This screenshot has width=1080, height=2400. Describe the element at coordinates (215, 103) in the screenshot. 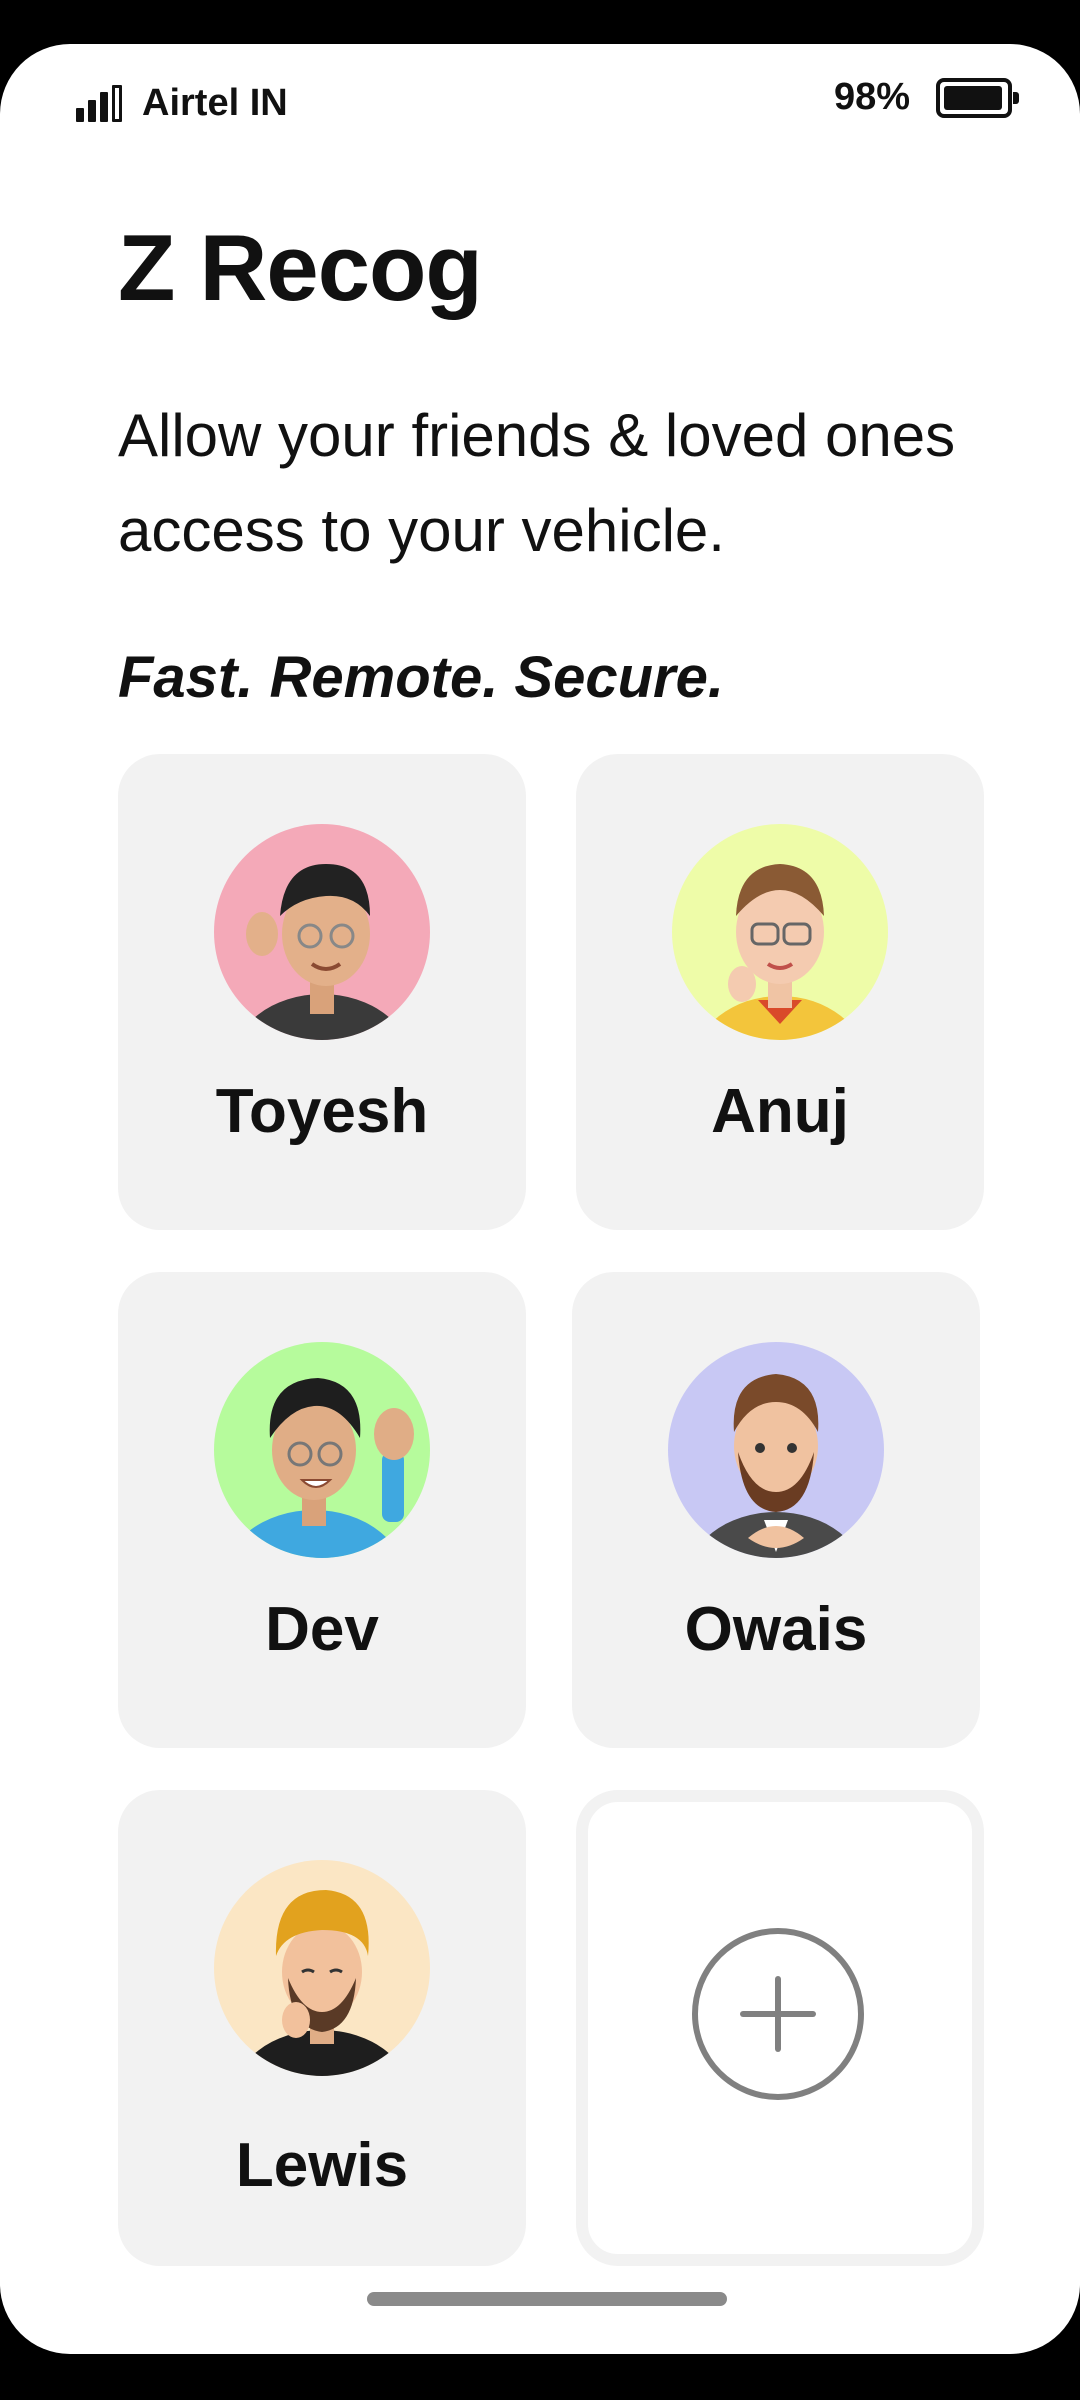

I see `carrier-name: Airtel IN` at that location.